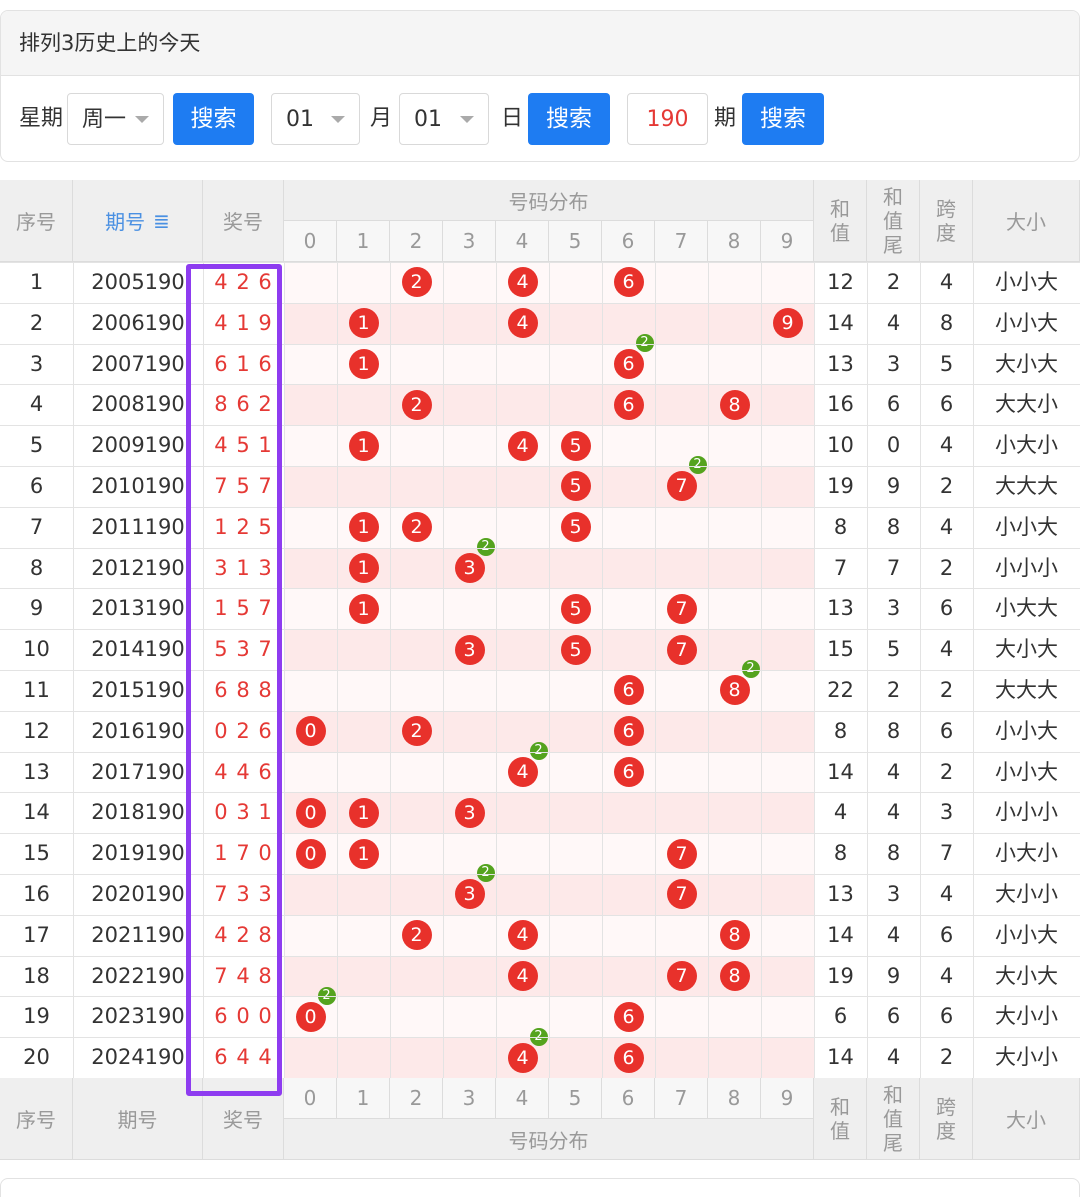 Image resolution: width=1080 pixels, height=1197 pixels. I want to click on number-ball-8: 8, so click(734, 690).